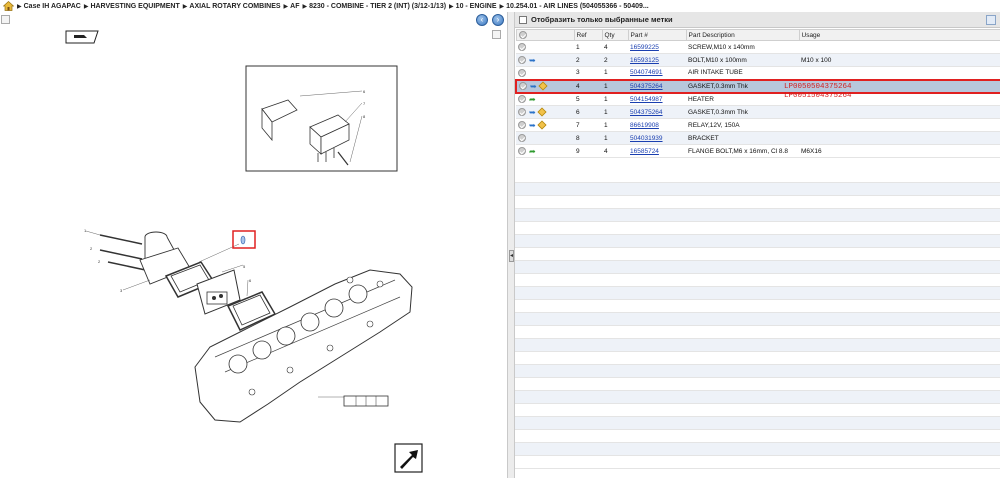 The width and height of the screenshot is (1000, 478). What do you see at coordinates (476, 6) in the screenshot?
I see `breadcrumb-item: 10 - ENGINE` at bounding box center [476, 6].